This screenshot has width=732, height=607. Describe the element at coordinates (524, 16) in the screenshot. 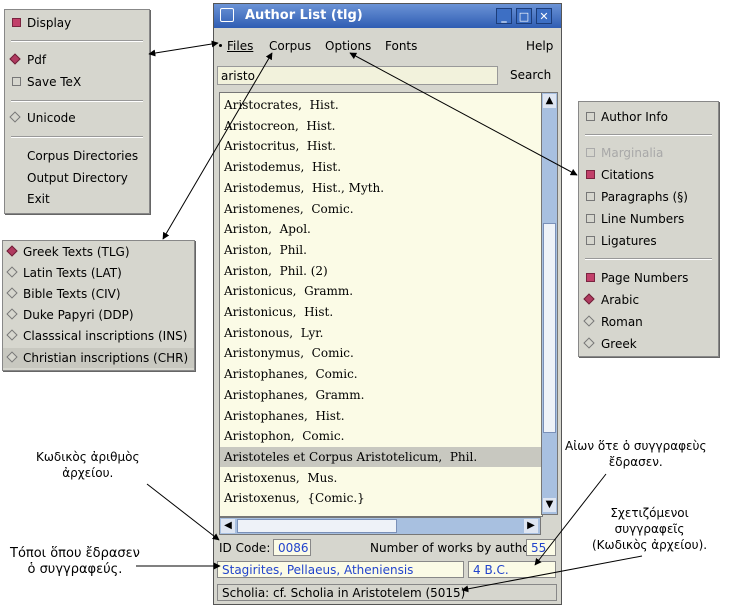

I see `maximize-icon: □` at that location.